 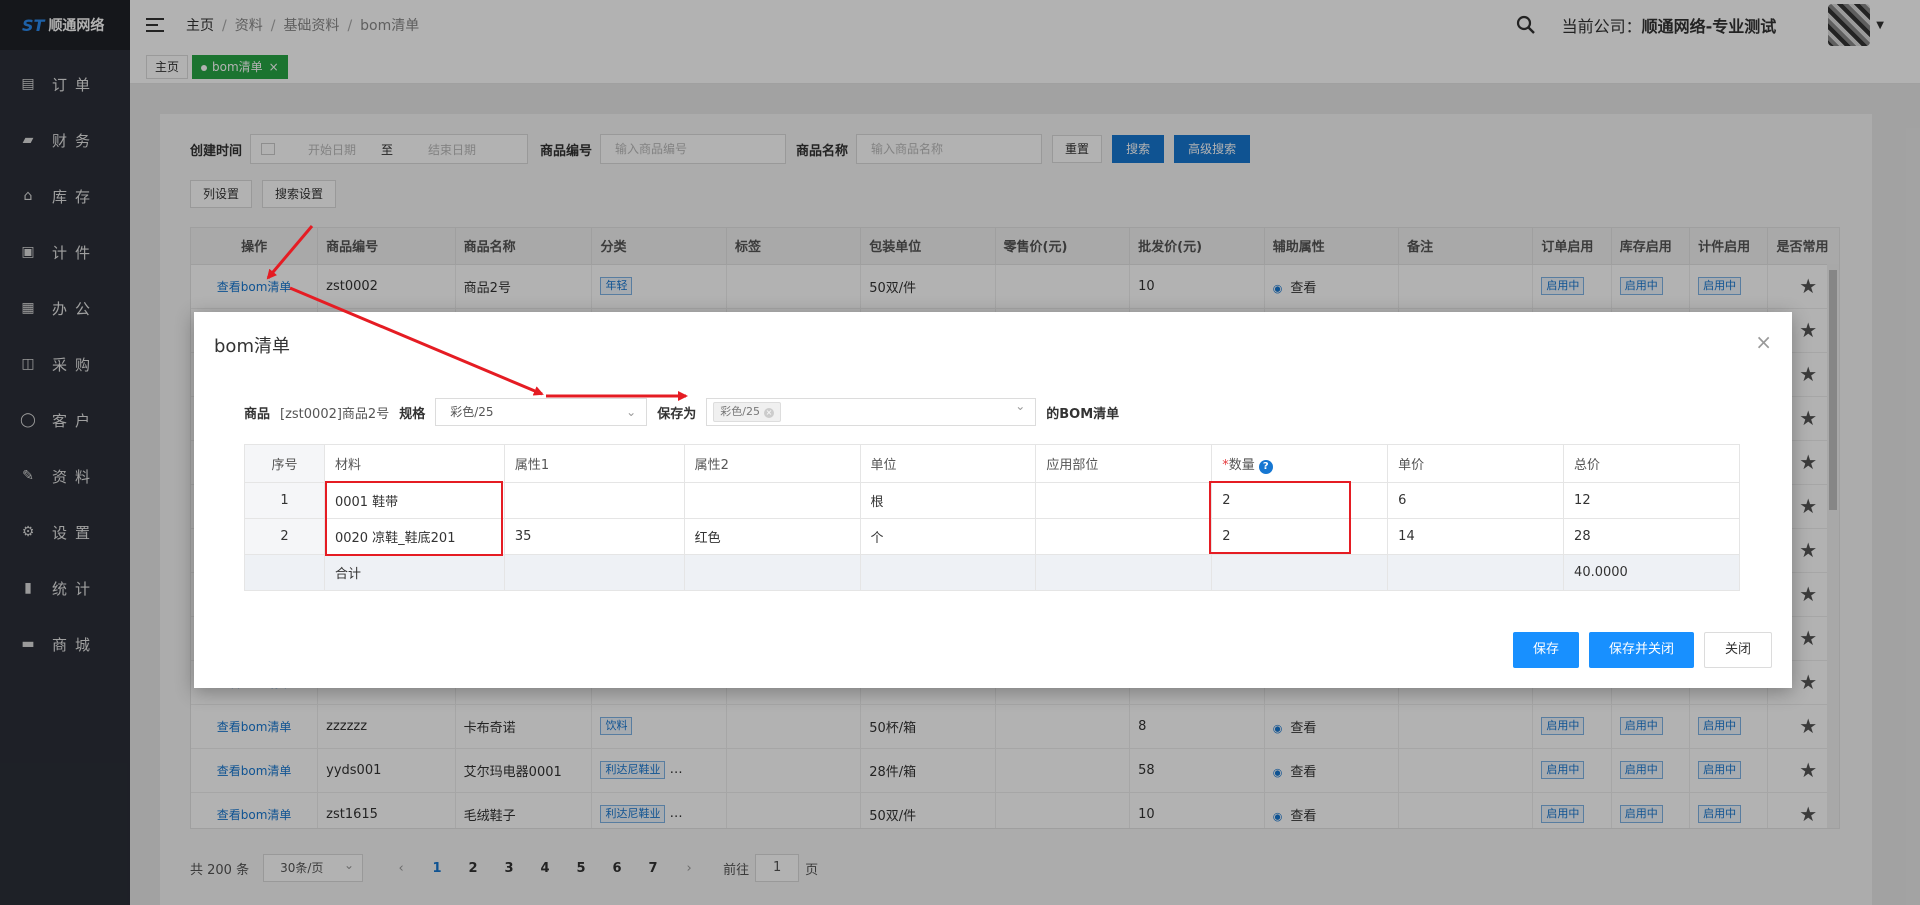 I want to click on close-button: 关闭, so click(x=1737, y=650).